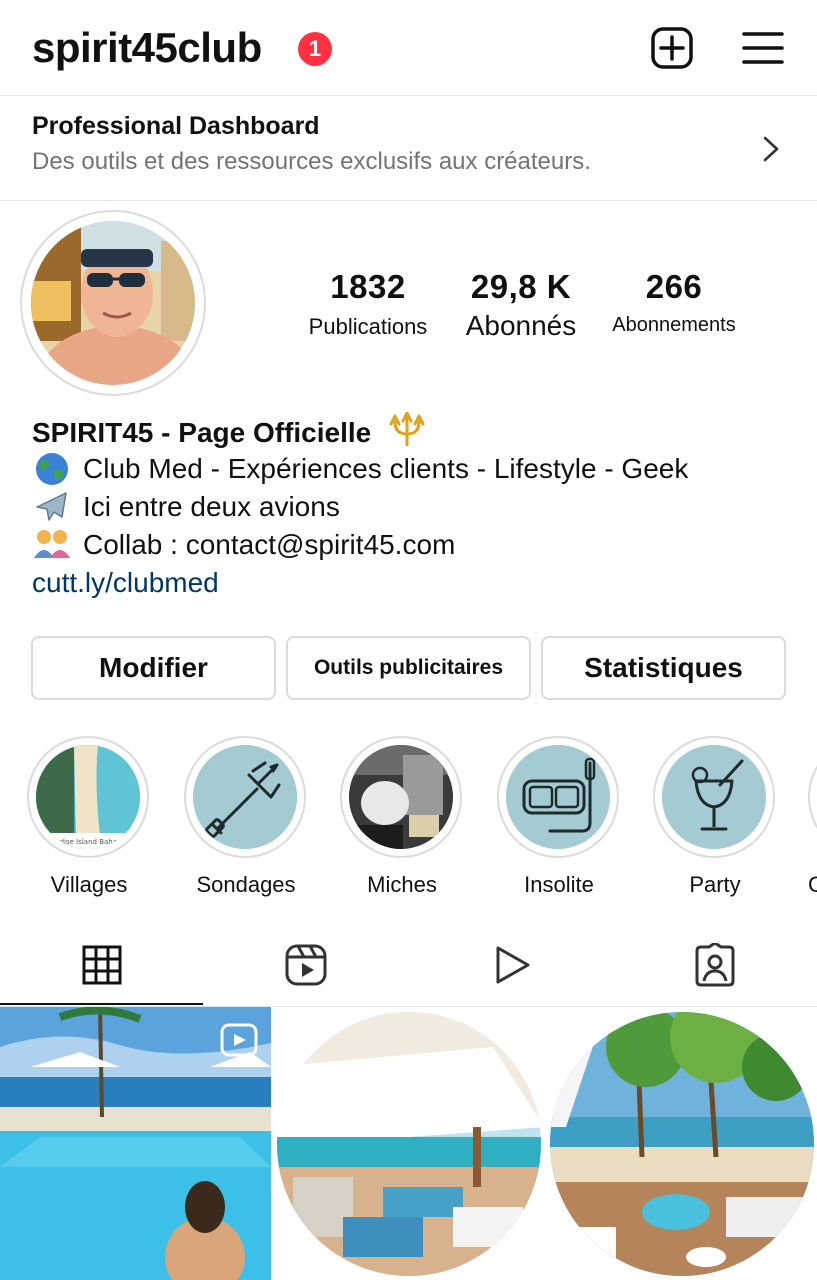 The width and height of the screenshot is (817, 1280). Describe the element at coordinates (89, 884) in the screenshot. I see `highlight-label: Villages` at that location.